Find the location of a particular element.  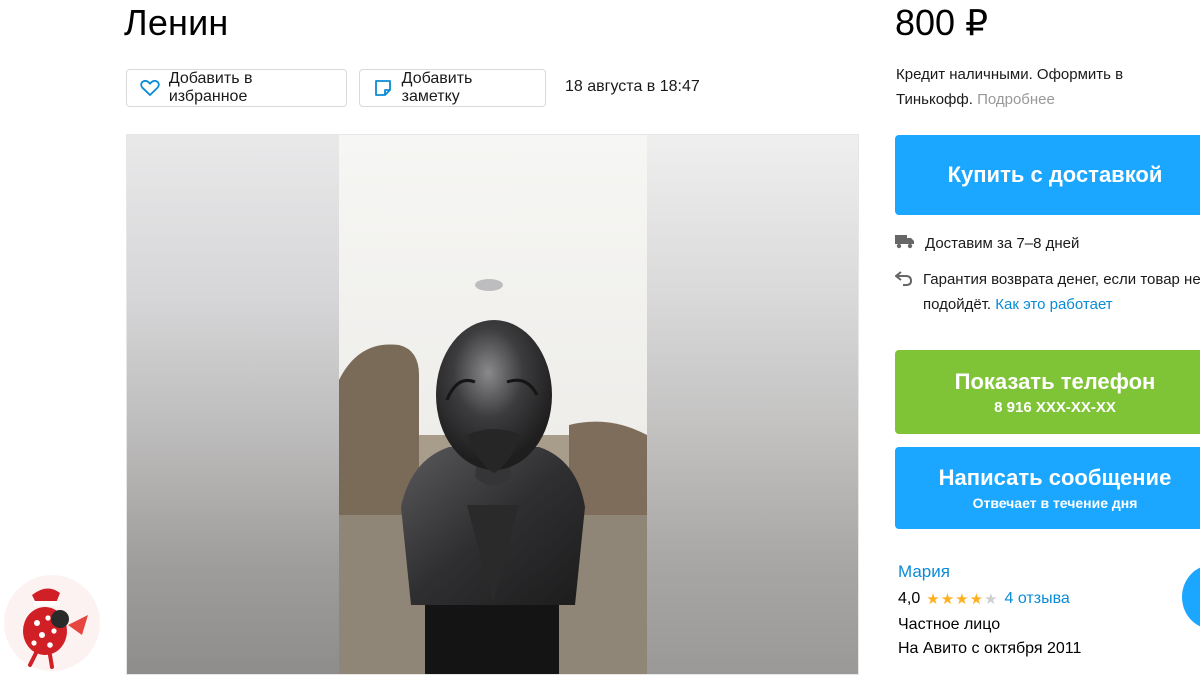

show-phone-button: Показать телефон 8 916 XXX-XX-XX is located at coordinates (1047, 392).